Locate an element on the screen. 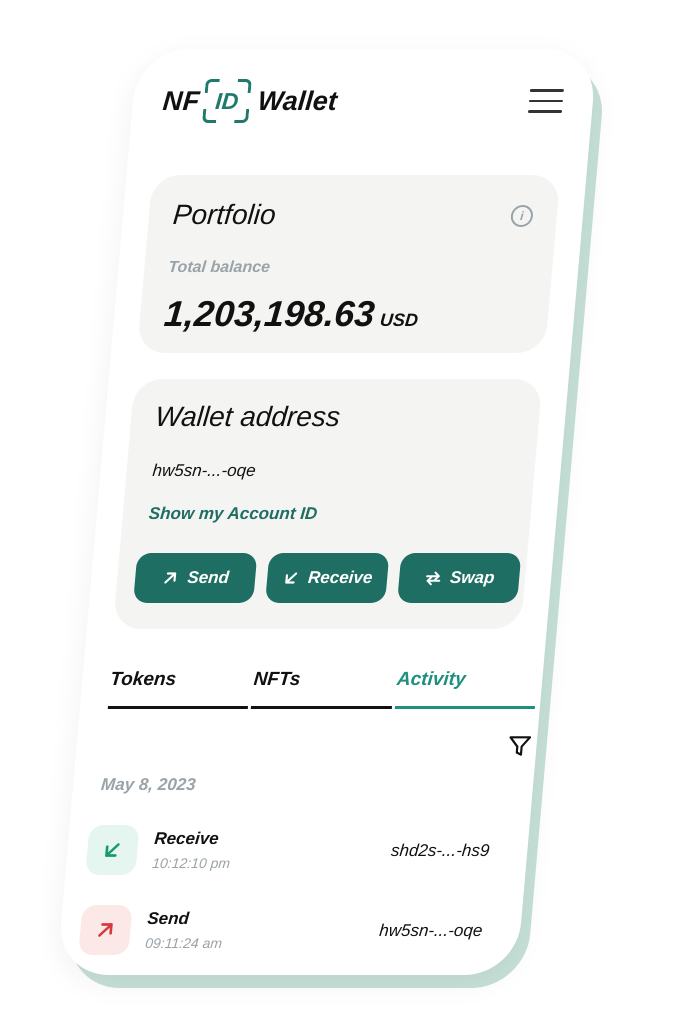 This screenshot has width=676, height=1036. logo-id-frame: ID is located at coordinates (227, 101).